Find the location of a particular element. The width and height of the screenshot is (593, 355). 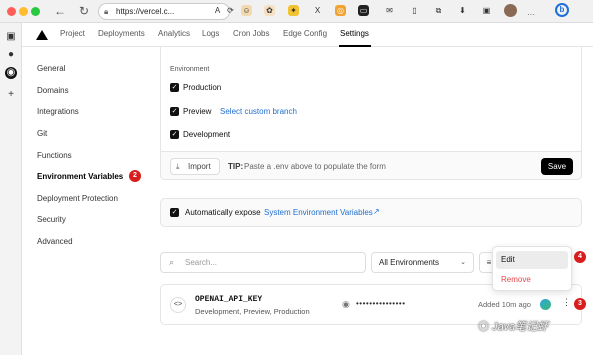

reload-icon: ↻ is located at coordinates (84, 11).